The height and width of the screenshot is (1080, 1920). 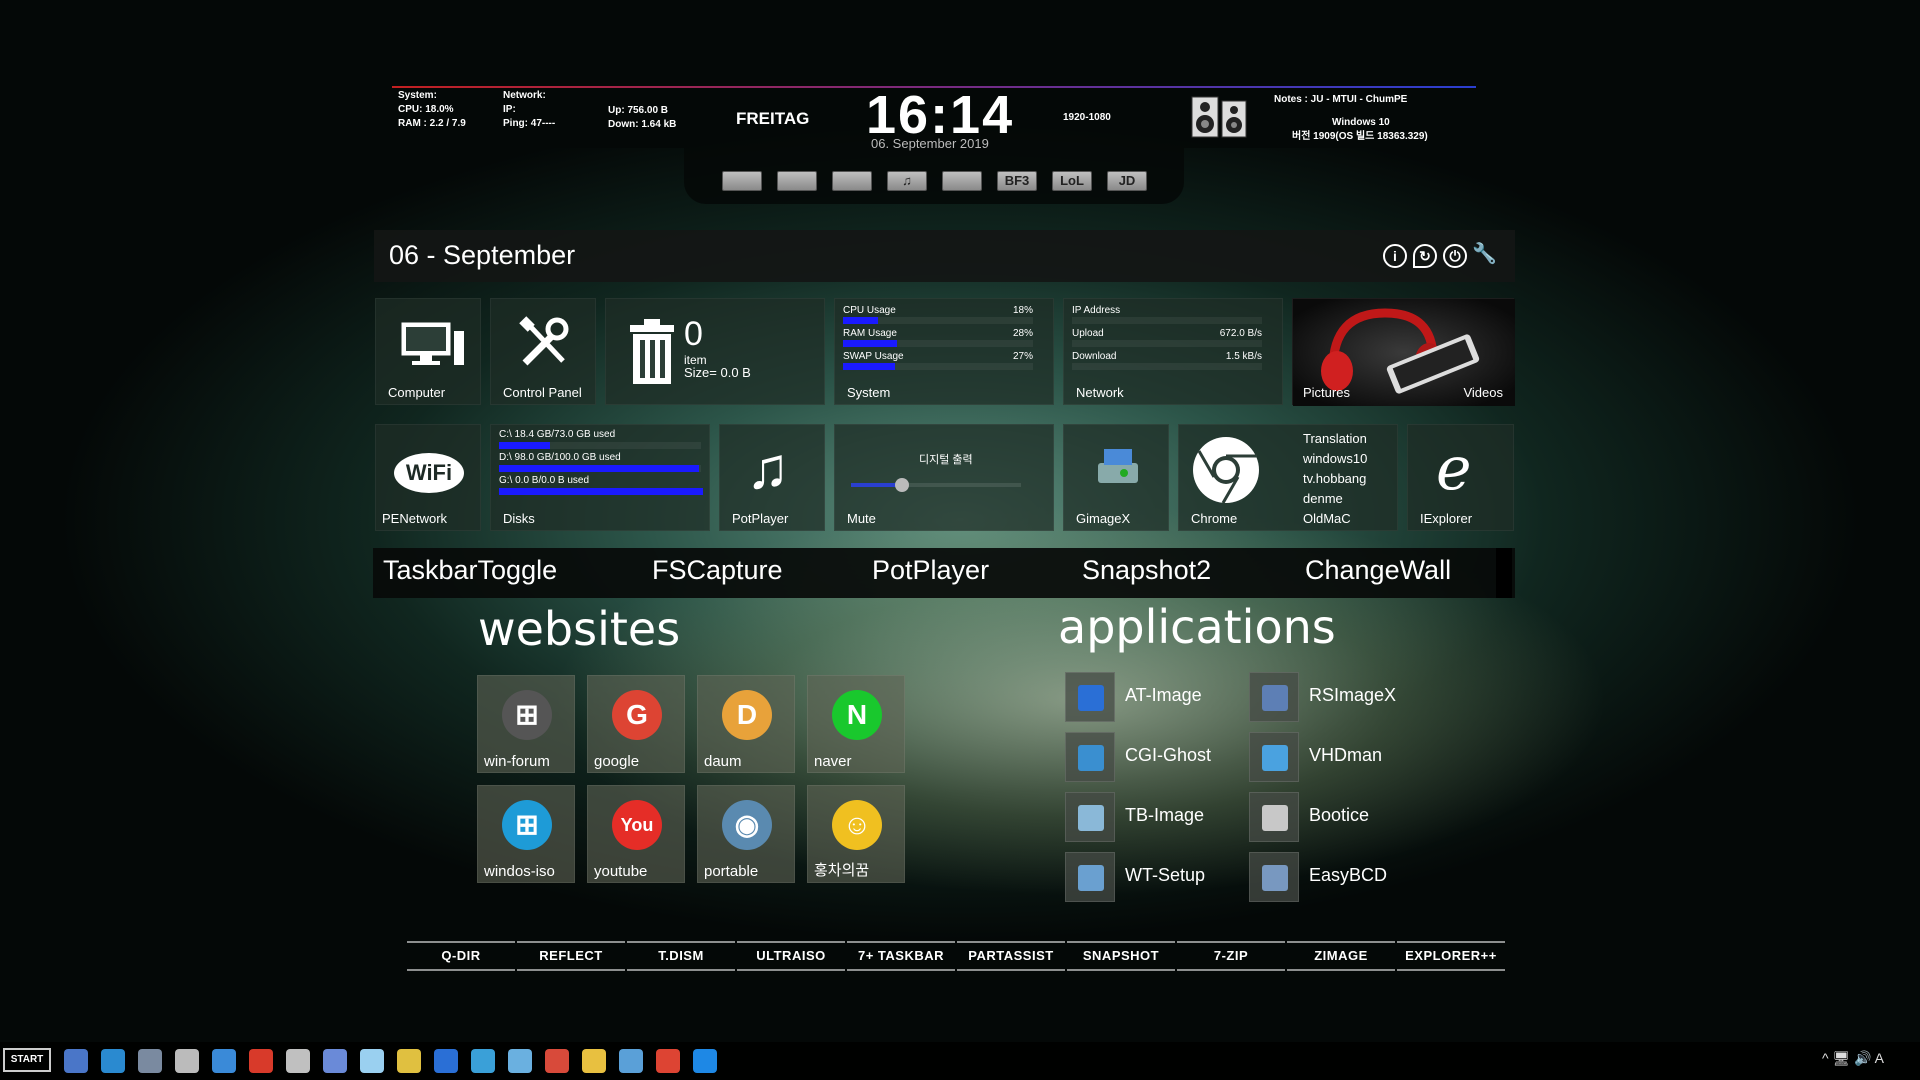 I want to click on speaker-icon, so click(x=1220, y=117).